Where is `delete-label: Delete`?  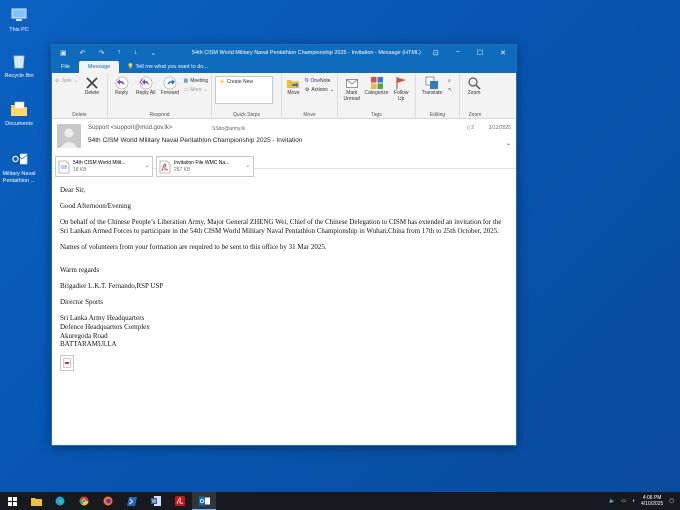 delete-label: Delete is located at coordinates (92, 93).